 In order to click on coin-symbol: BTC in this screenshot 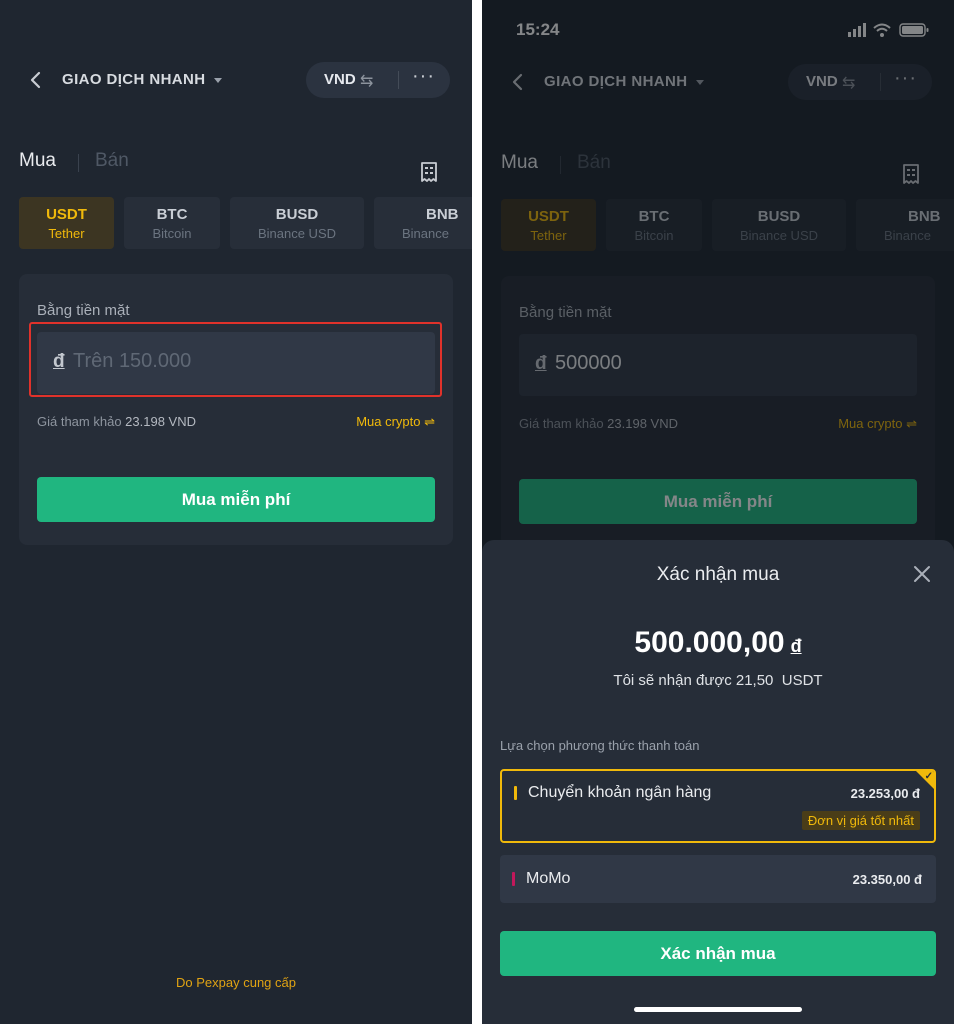, I will do `click(172, 214)`.